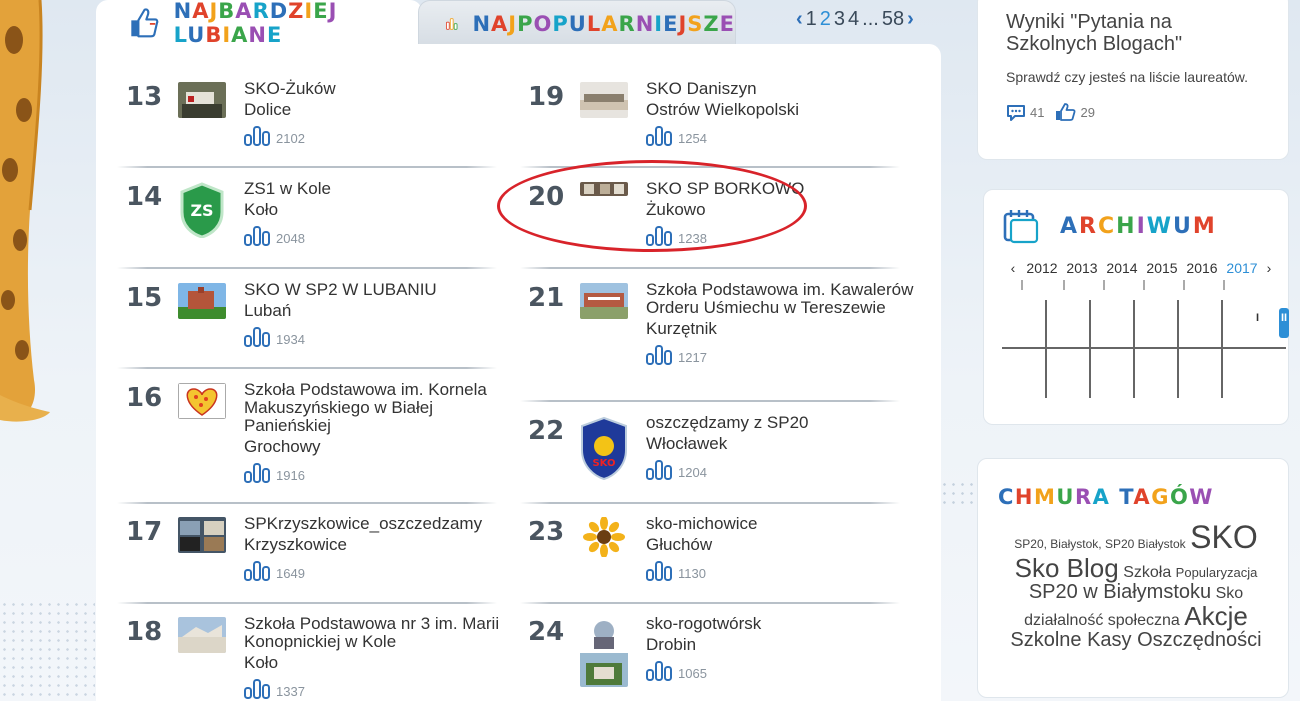 The image size is (1300, 701). Describe the element at coordinates (1067, 568) in the screenshot. I see `tag-link: Sko Blog` at that location.